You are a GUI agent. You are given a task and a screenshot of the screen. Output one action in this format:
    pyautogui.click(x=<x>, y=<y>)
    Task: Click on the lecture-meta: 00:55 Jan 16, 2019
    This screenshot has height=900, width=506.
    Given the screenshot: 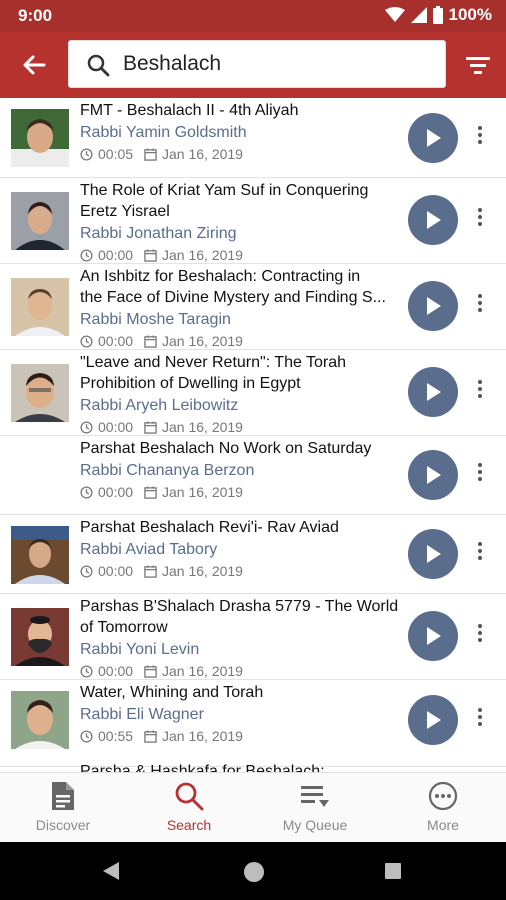 What is the action you would take?
    pyautogui.click(x=241, y=736)
    